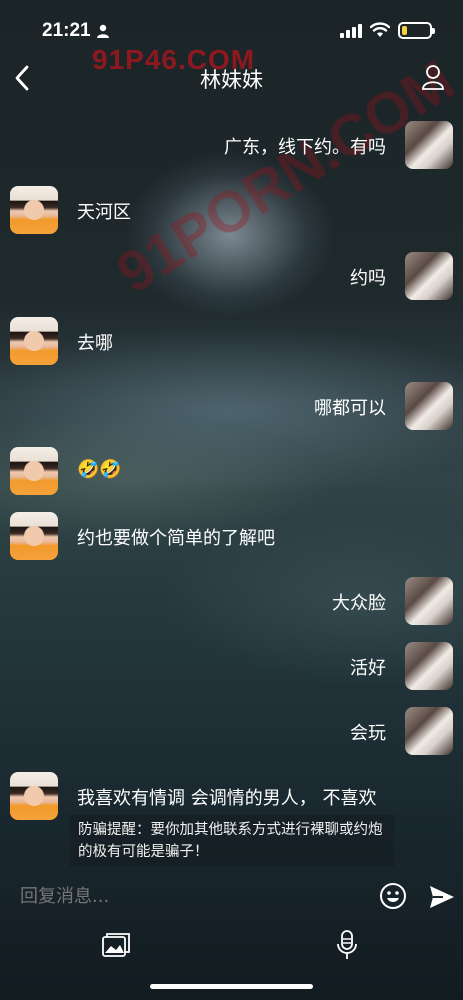 The height and width of the screenshot is (1000, 463). What do you see at coordinates (393, 896) in the screenshot?
I see `smiley-icon` at bounding box center [393, 896].